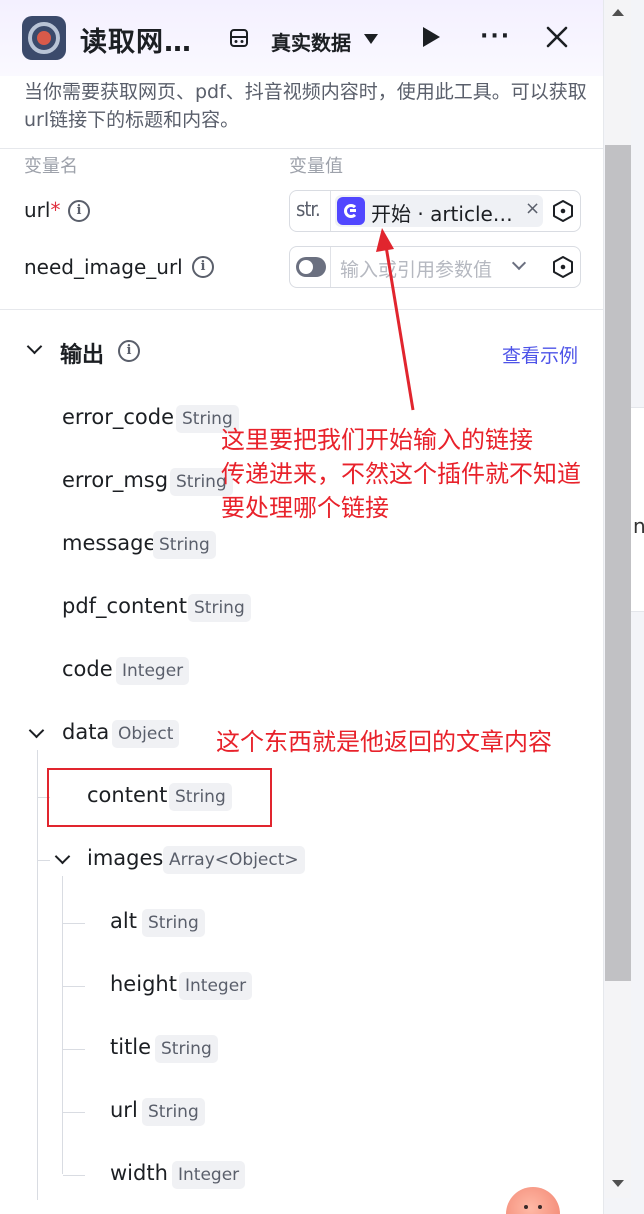 Image resolution: width=644 pixels, height=1214 pixels. I want to click on annotation-note: 要处理哪个链接, so click(305, 508).